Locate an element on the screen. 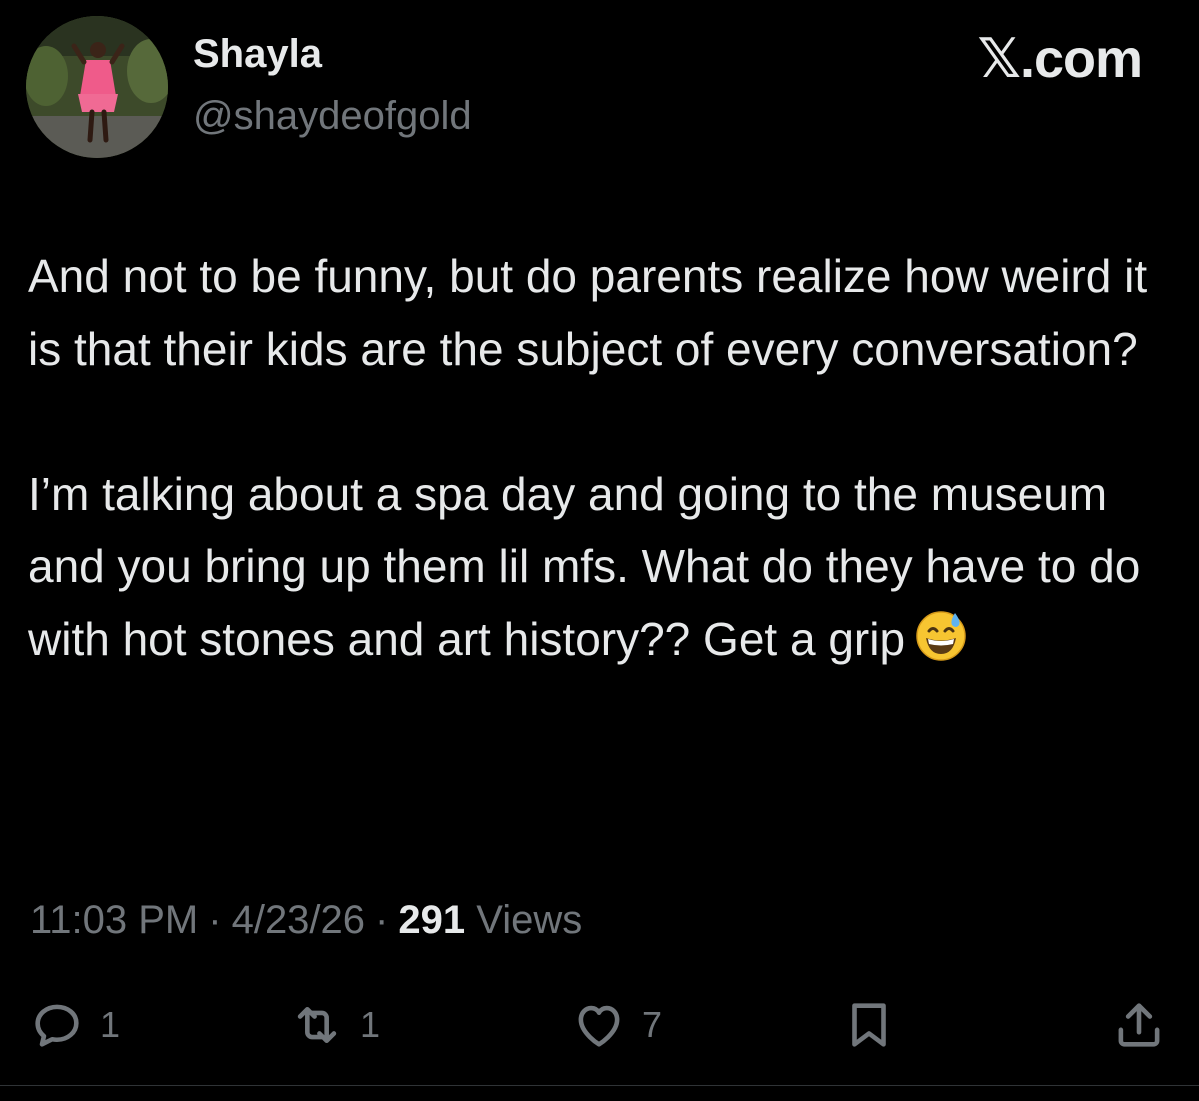 This screenshot has width=1199, height=1101. avatar-photo is located at coordinates (97, 87).